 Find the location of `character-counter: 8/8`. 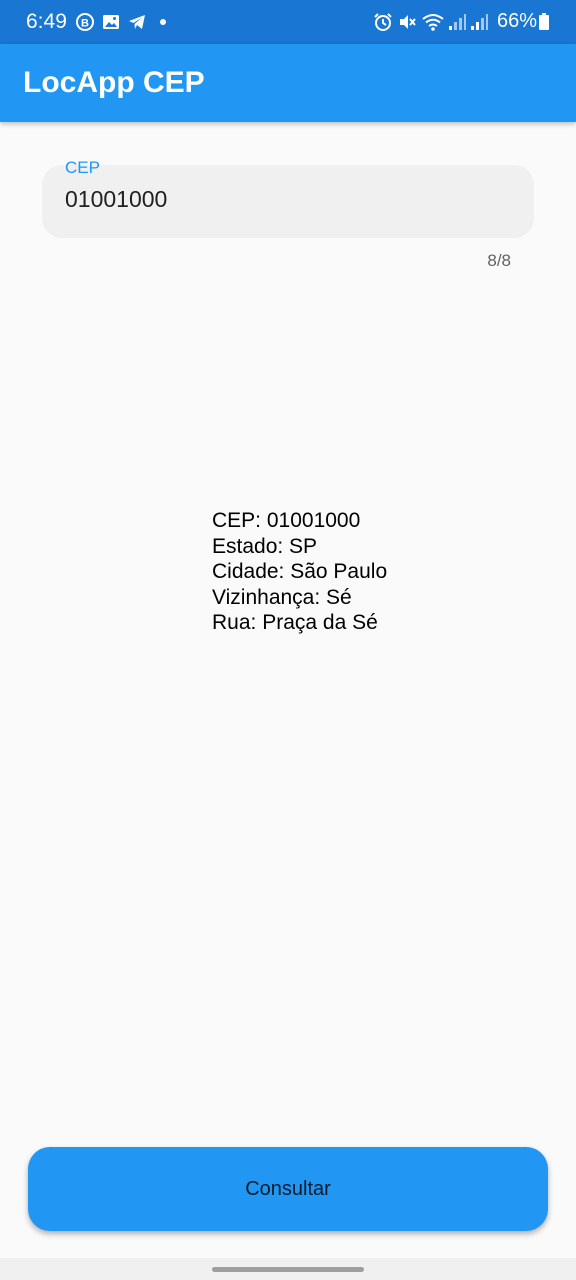

character-counter: 8/8 is located at coordinates (499, 260).